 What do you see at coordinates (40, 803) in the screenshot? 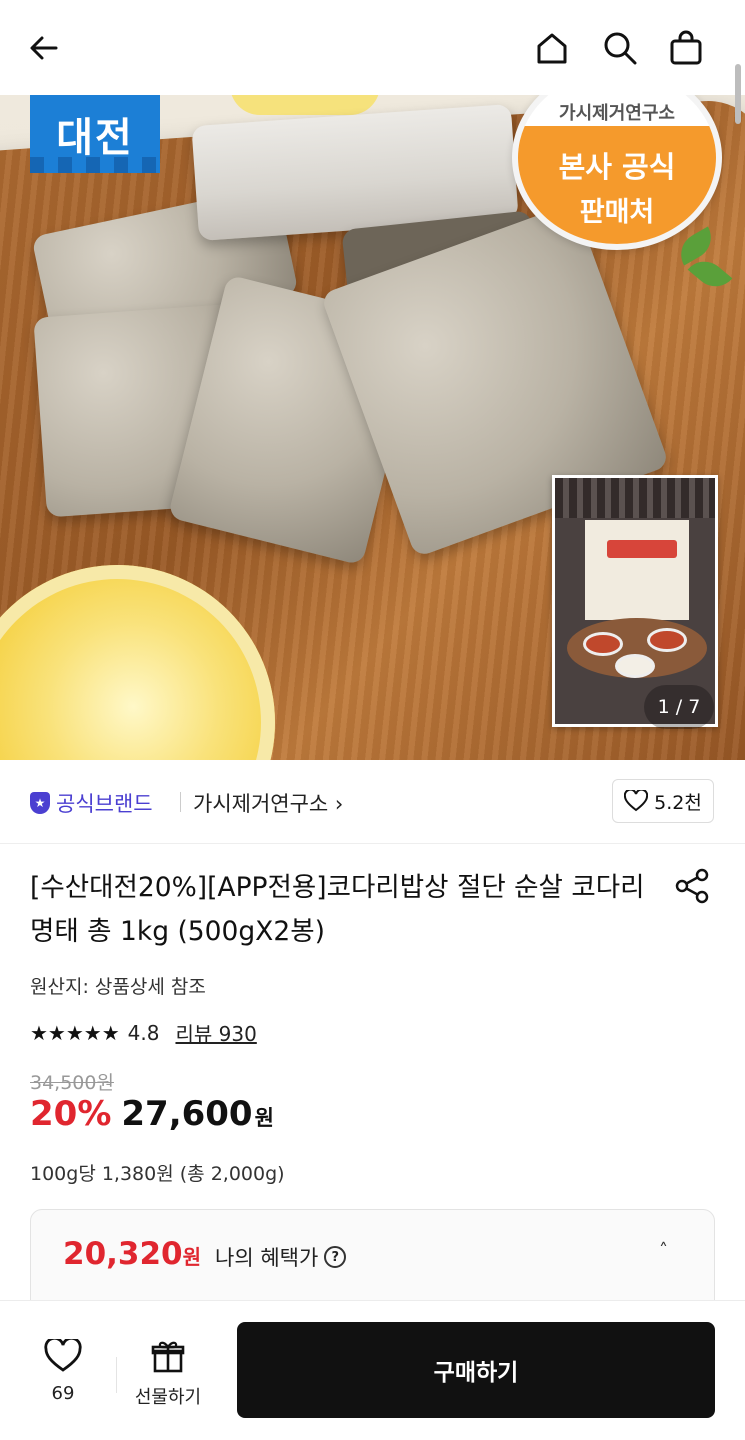
I see `star-shield-icon: ★` at bounding box center [40, 803].